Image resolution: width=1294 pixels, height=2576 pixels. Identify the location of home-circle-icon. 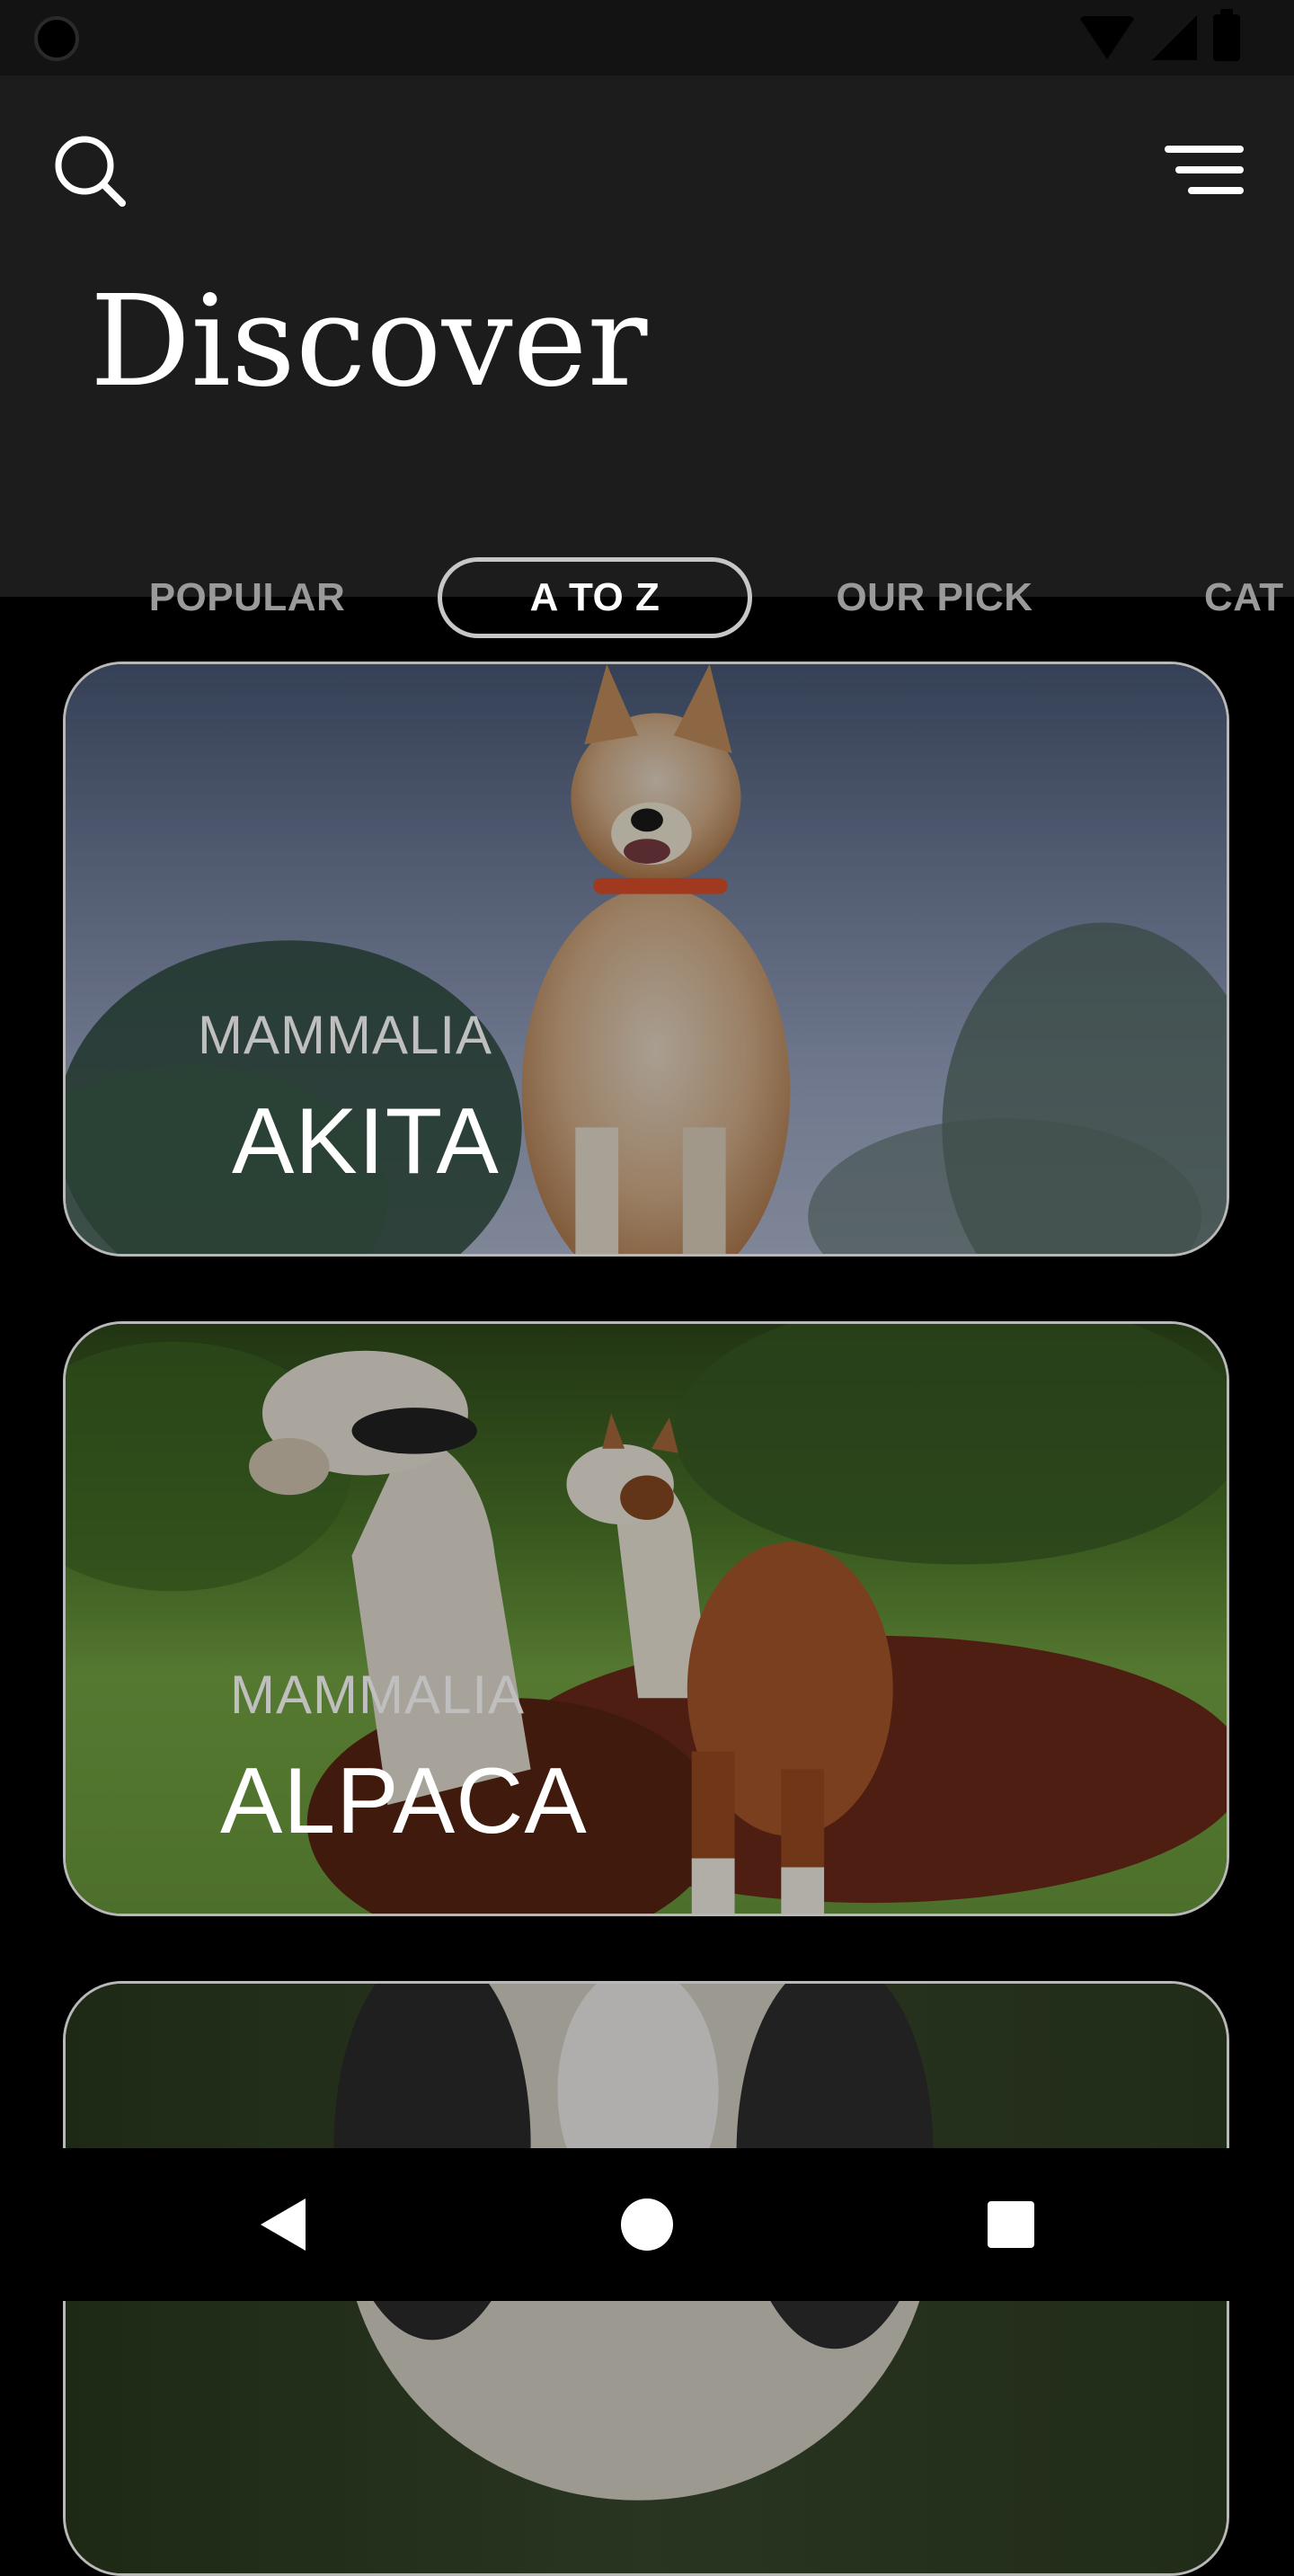
(647, 2224).